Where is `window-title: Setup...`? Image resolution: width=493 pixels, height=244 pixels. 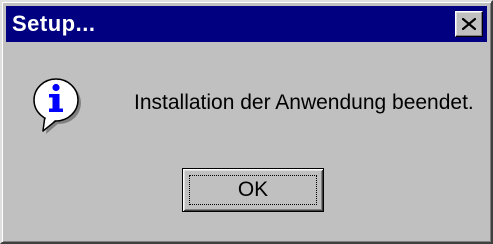
window-title: Setup... is located at coordinates (54, 23).